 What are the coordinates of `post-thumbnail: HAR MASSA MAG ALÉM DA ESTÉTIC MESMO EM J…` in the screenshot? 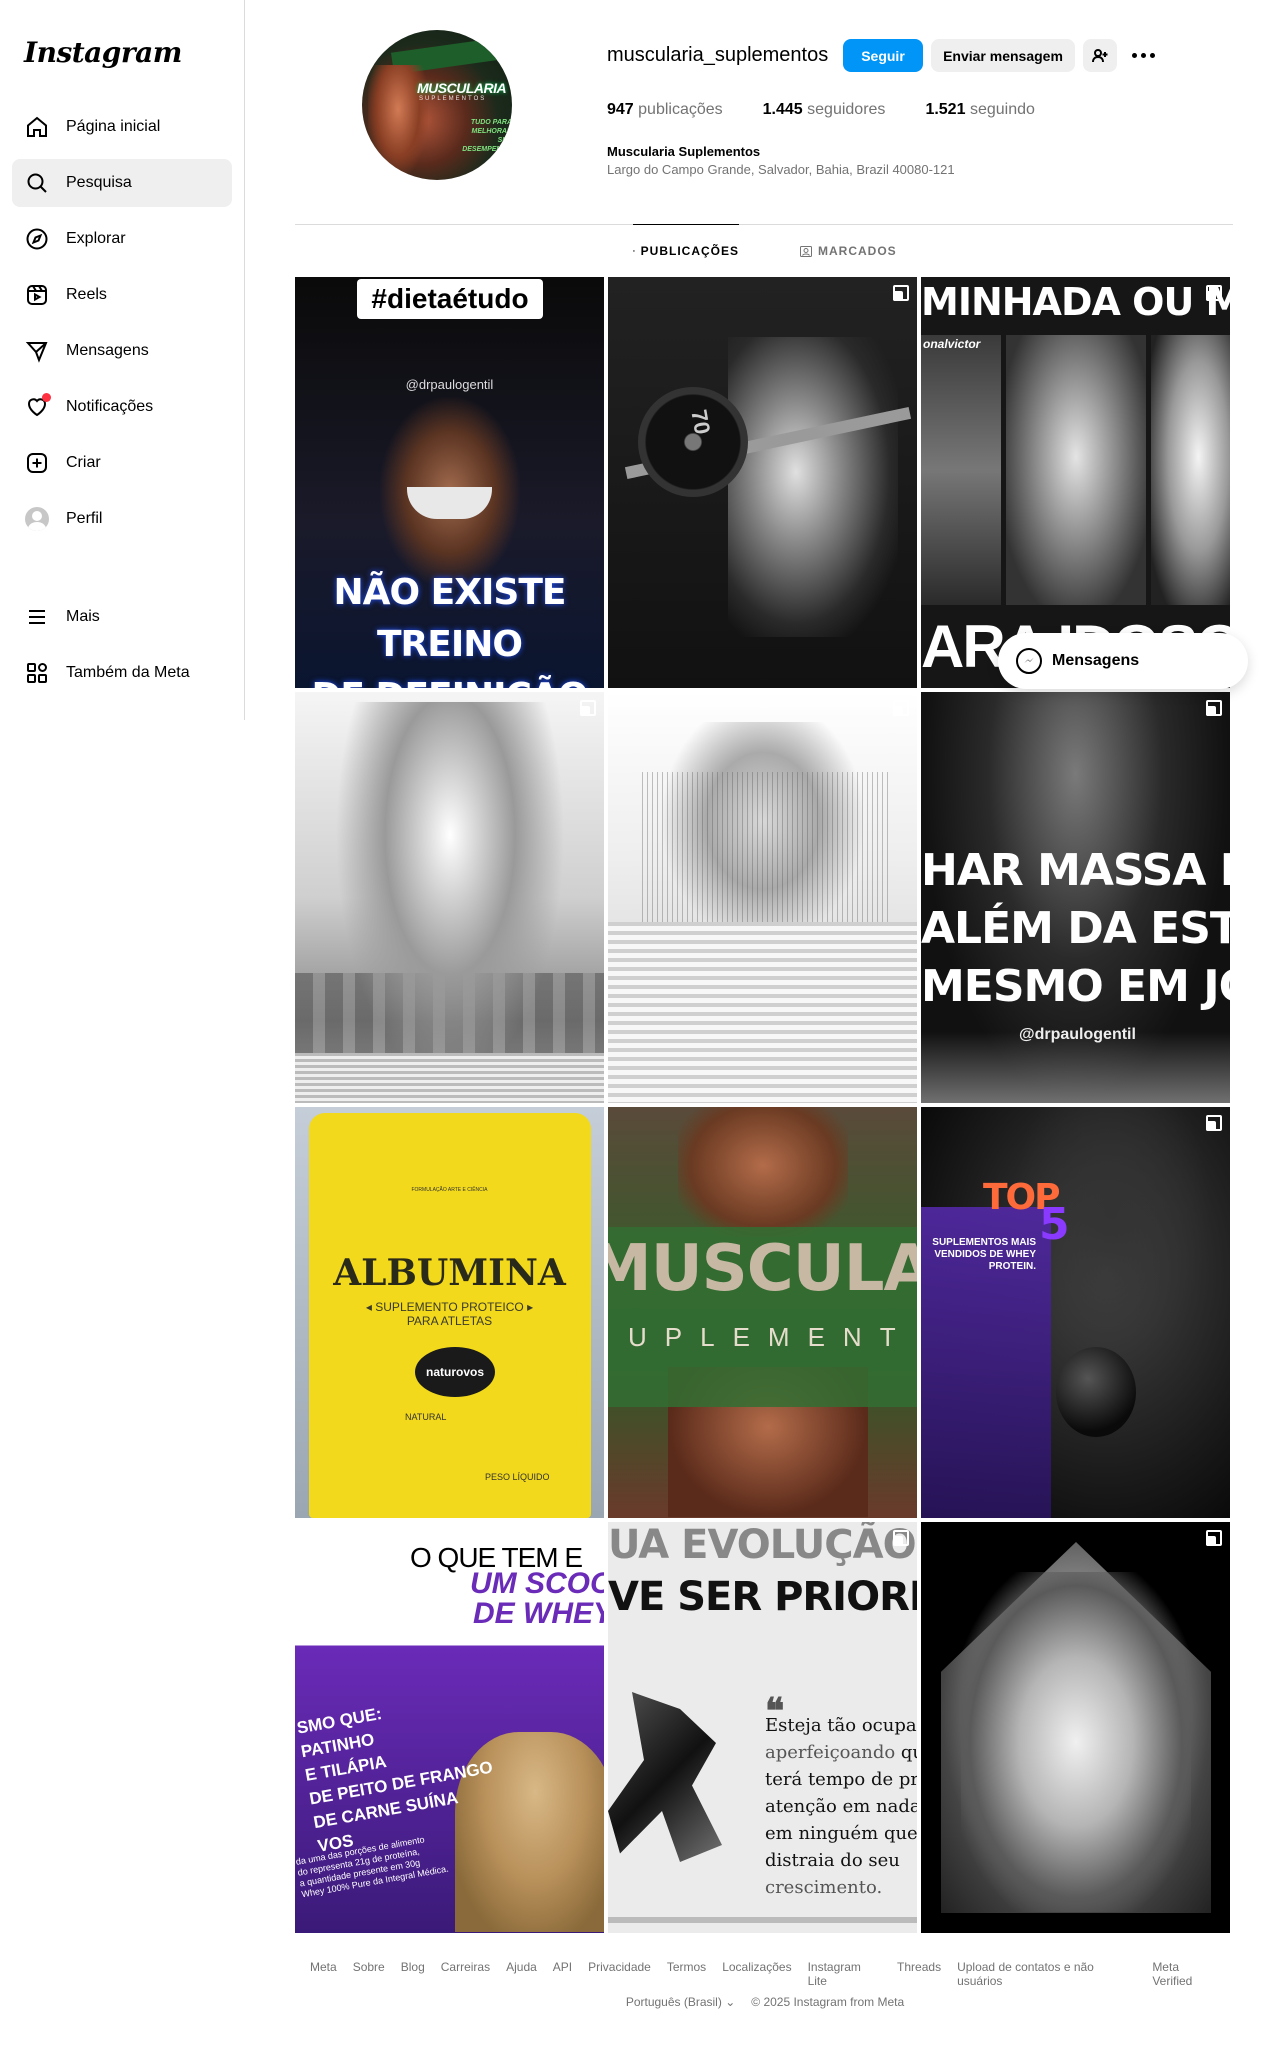 It's located at (1075, 897).